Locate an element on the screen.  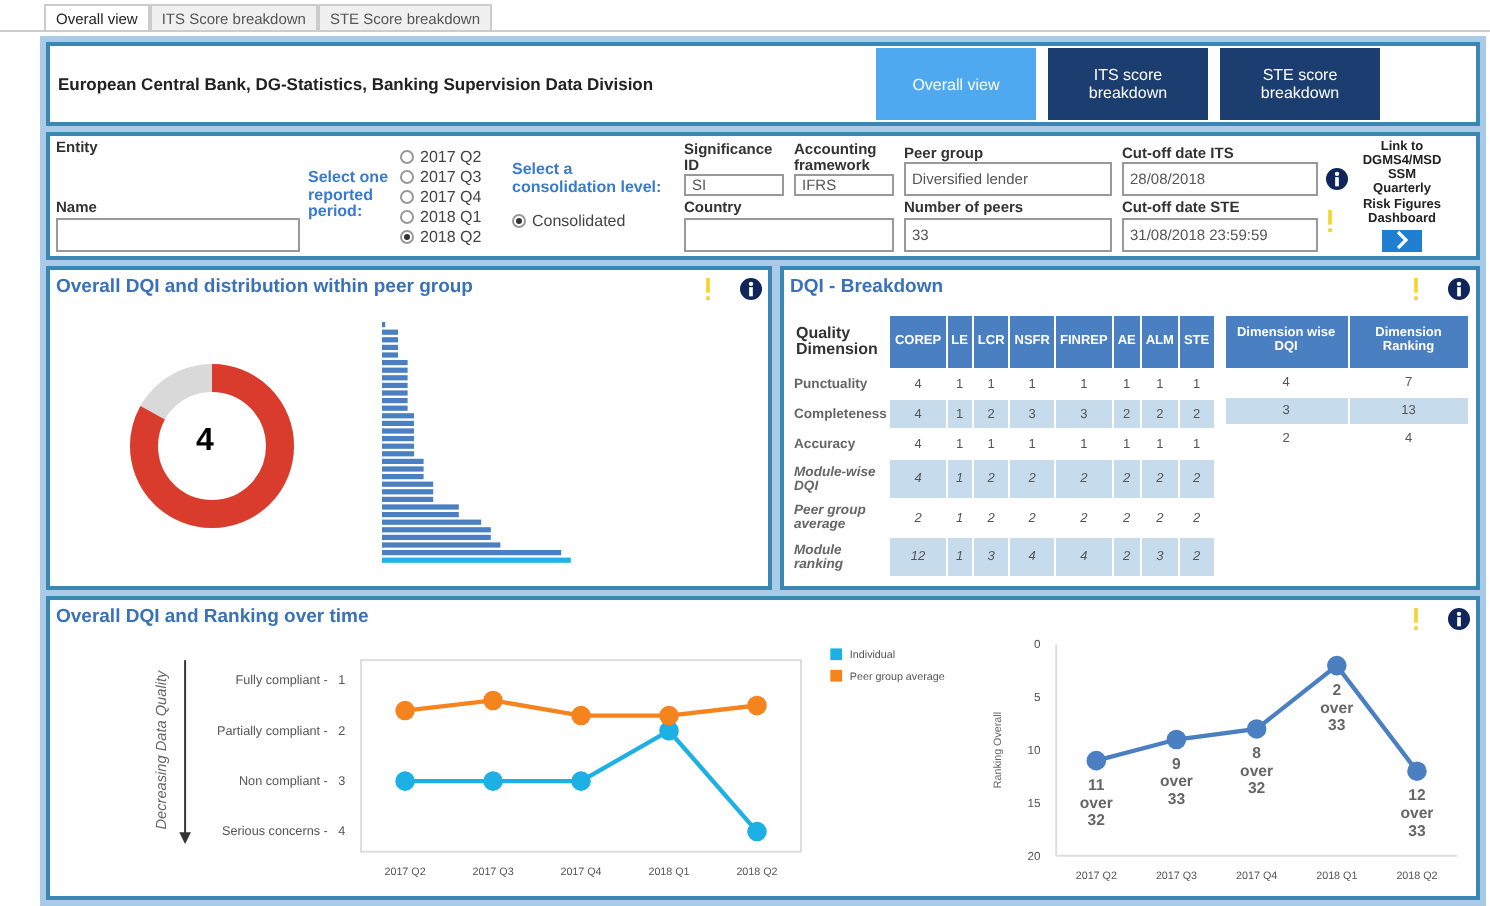
nav-button: STE score breakdown is located at coordinates (1300, 84).